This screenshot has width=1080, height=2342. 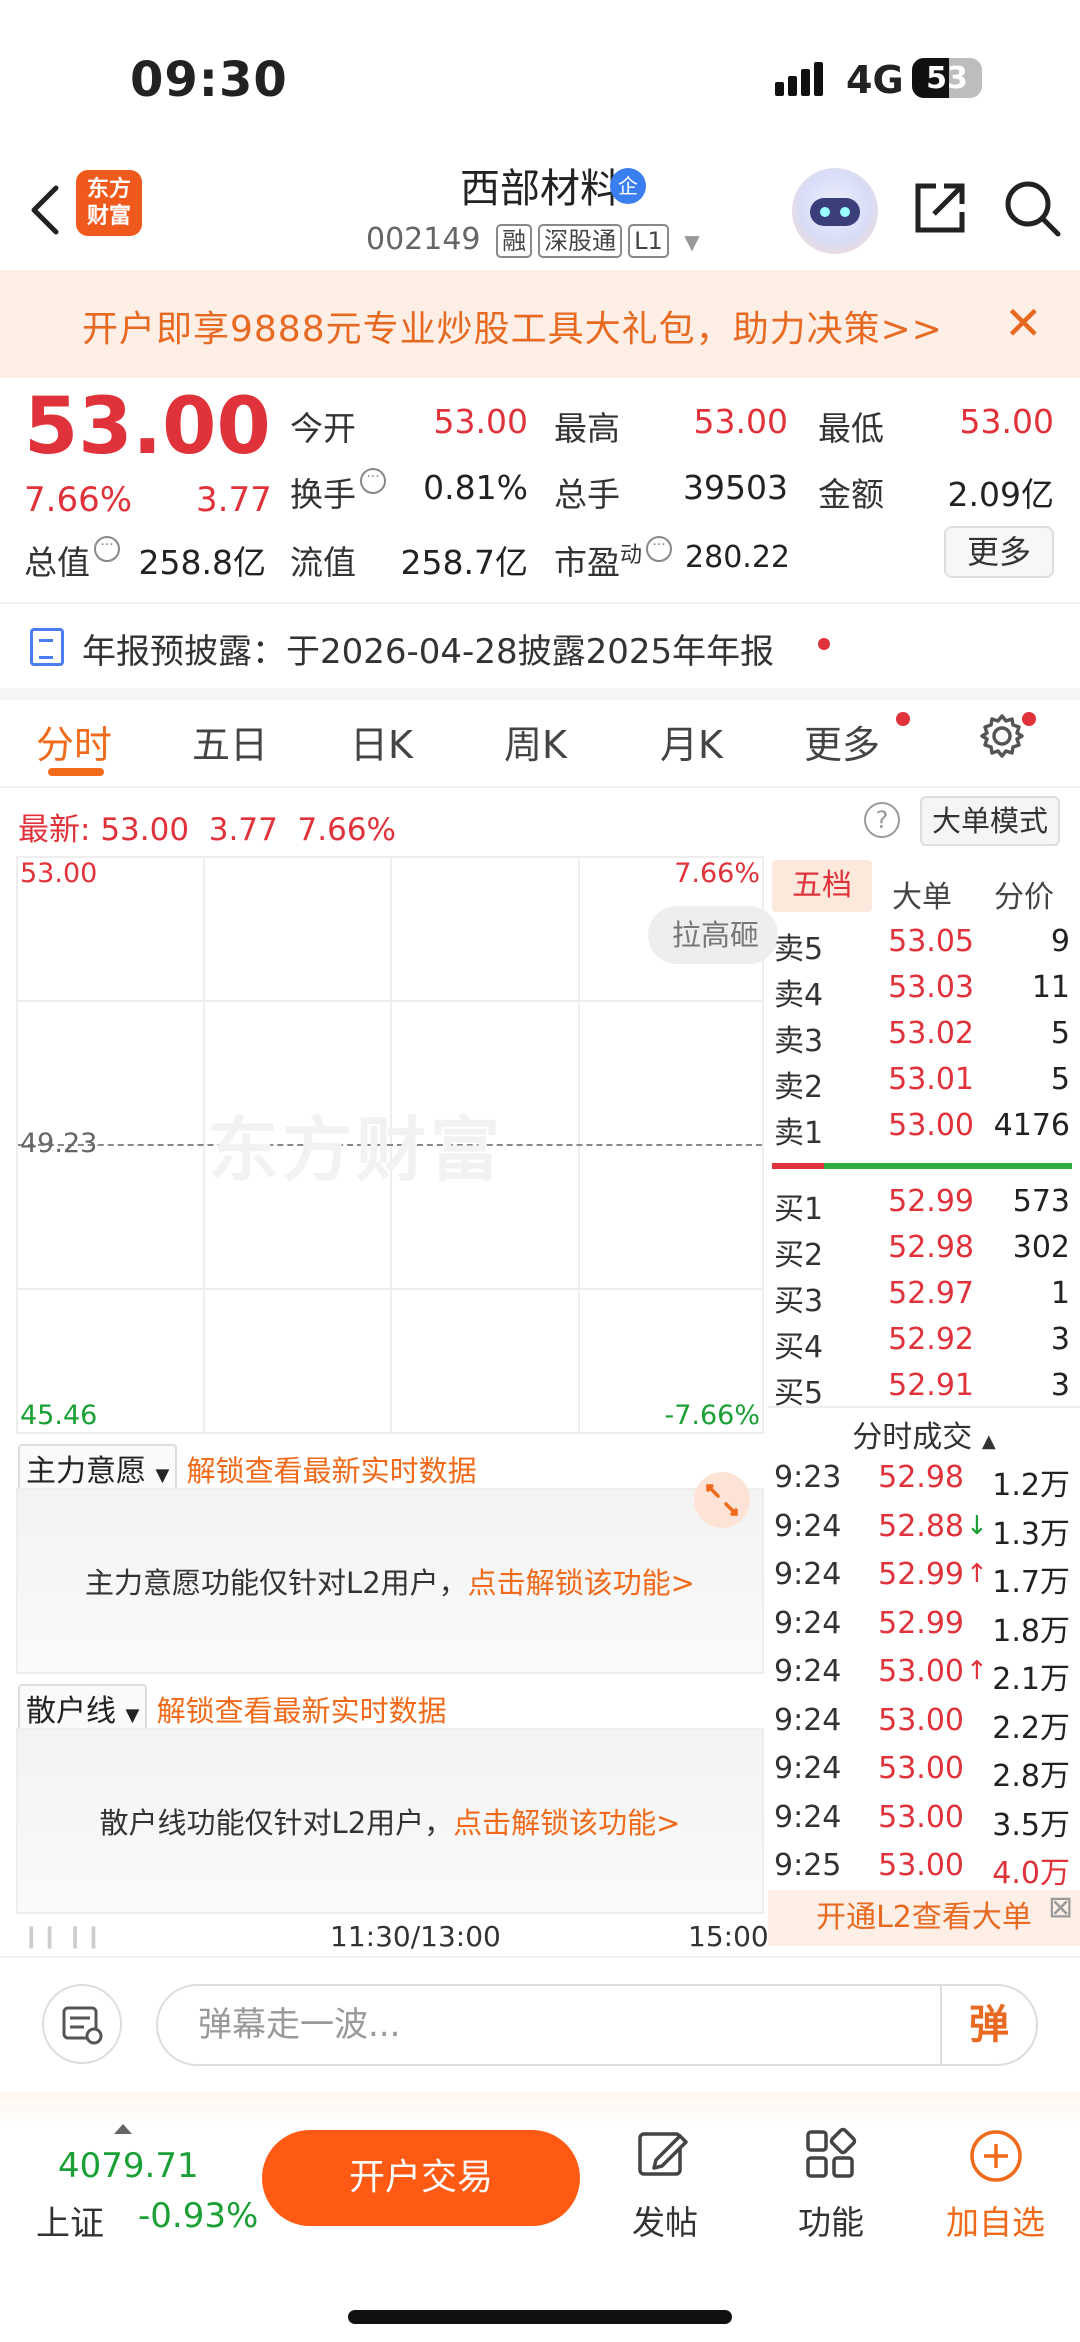 I want to click on tick-price: 52.98, so click(x=921, y=1477).